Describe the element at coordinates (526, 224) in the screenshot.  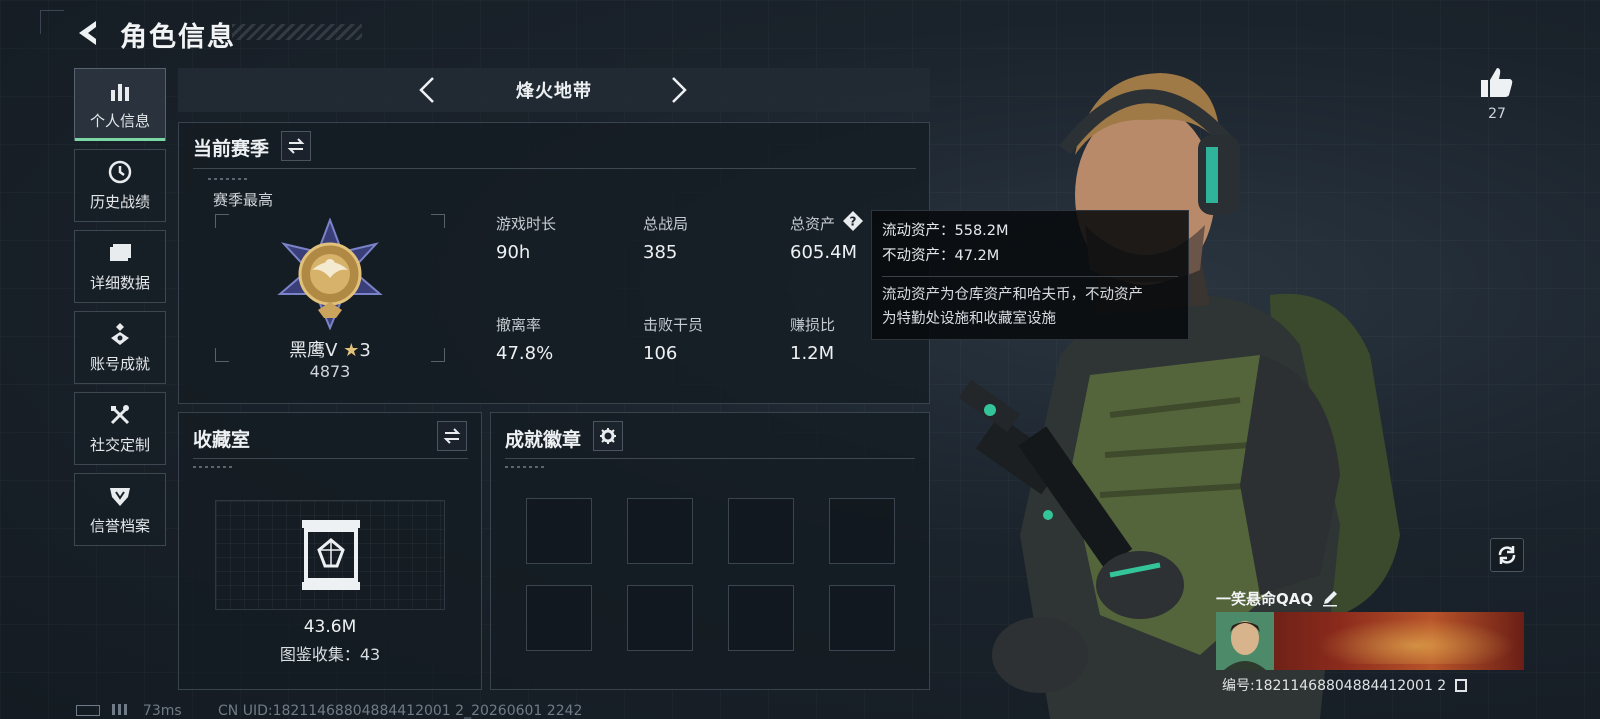
I see `stat-label-playtime: 游戏时长` at that location.